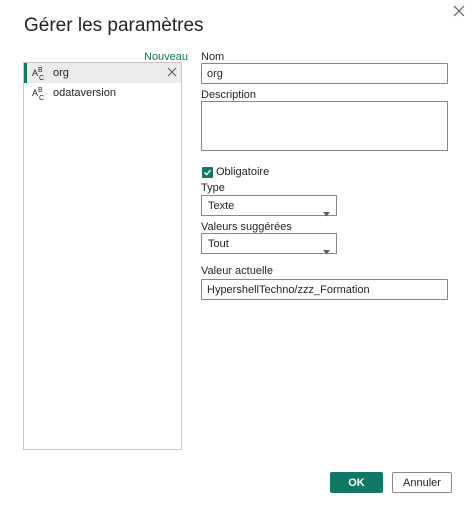 Image resolution: width=474 pixels, height=513 pixels. I want to click on required-checkbox, so click(207, 172).